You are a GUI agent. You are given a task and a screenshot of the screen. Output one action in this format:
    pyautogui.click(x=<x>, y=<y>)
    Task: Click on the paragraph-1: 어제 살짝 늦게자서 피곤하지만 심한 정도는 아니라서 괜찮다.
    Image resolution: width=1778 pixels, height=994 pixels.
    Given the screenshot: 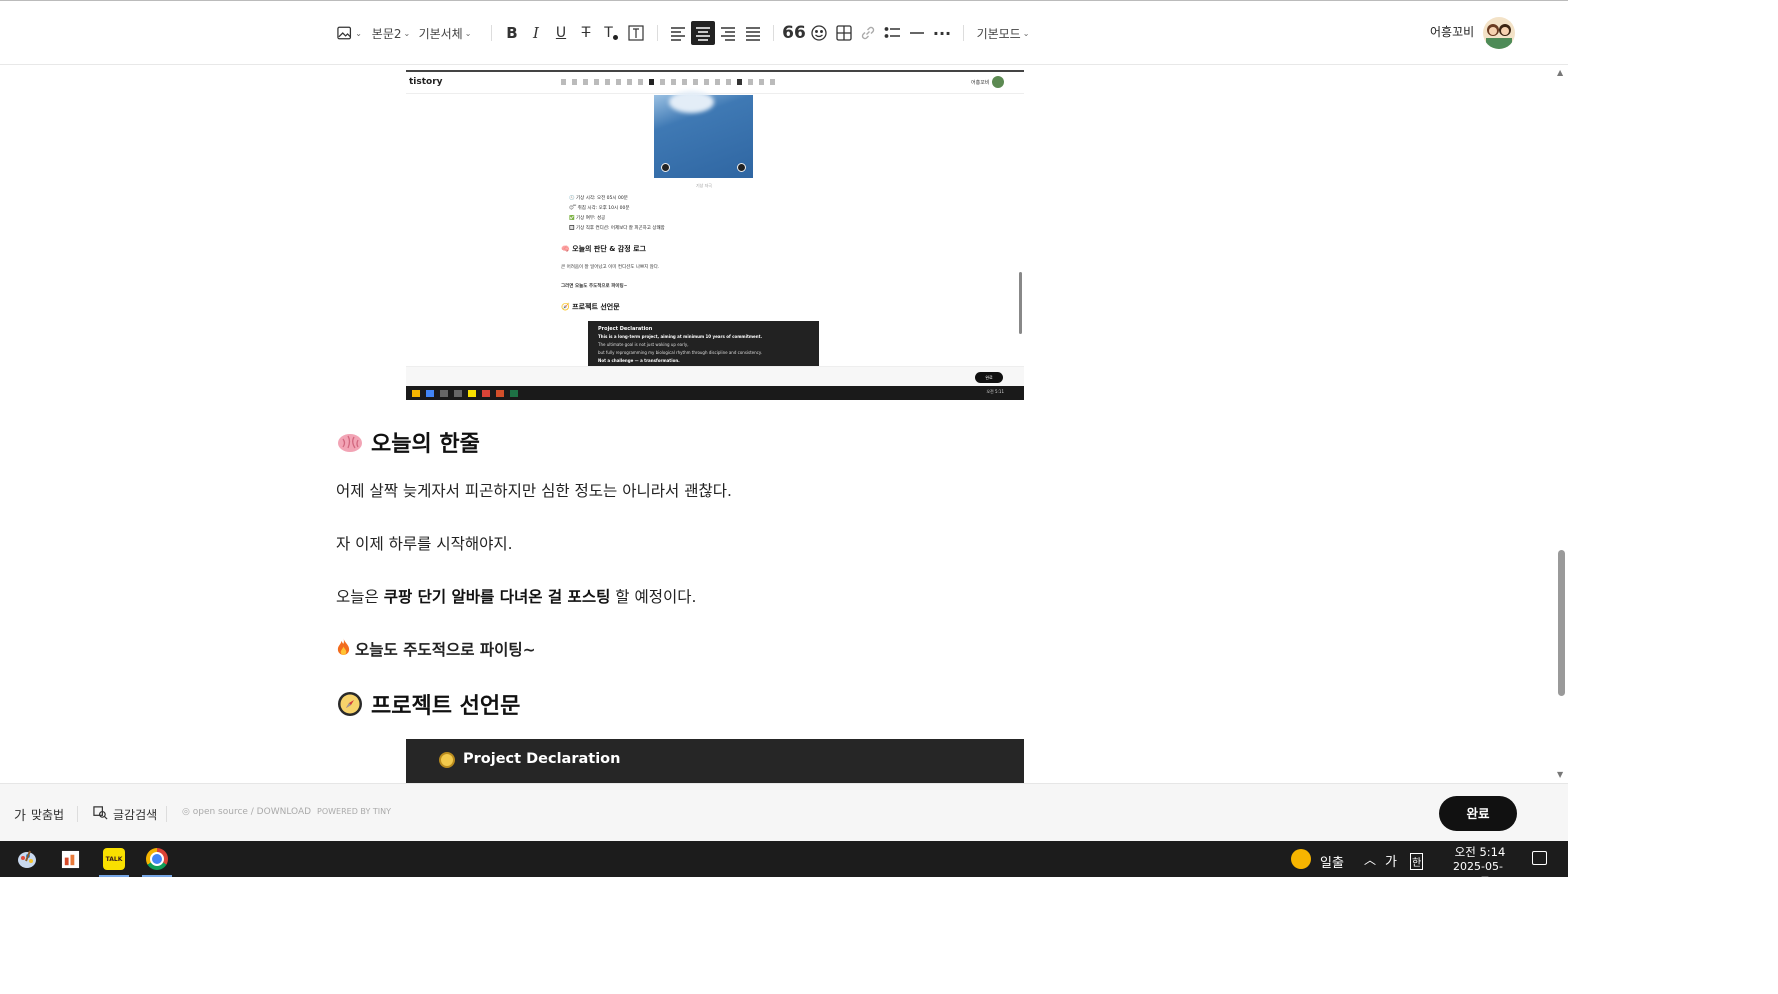 What is the action you would take?
    pyautogui.click(x=534, y=491)
    